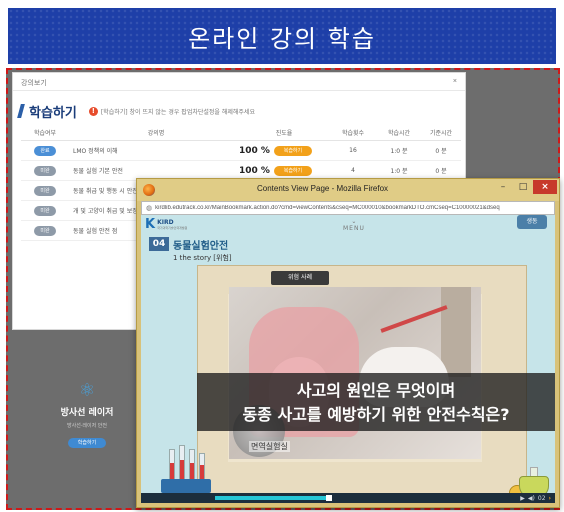 The height and width of the screenshot is (512, 564). Describe the element at coordinates (455, 81) in the screenshot. I see `close-icon: ×` at that location.